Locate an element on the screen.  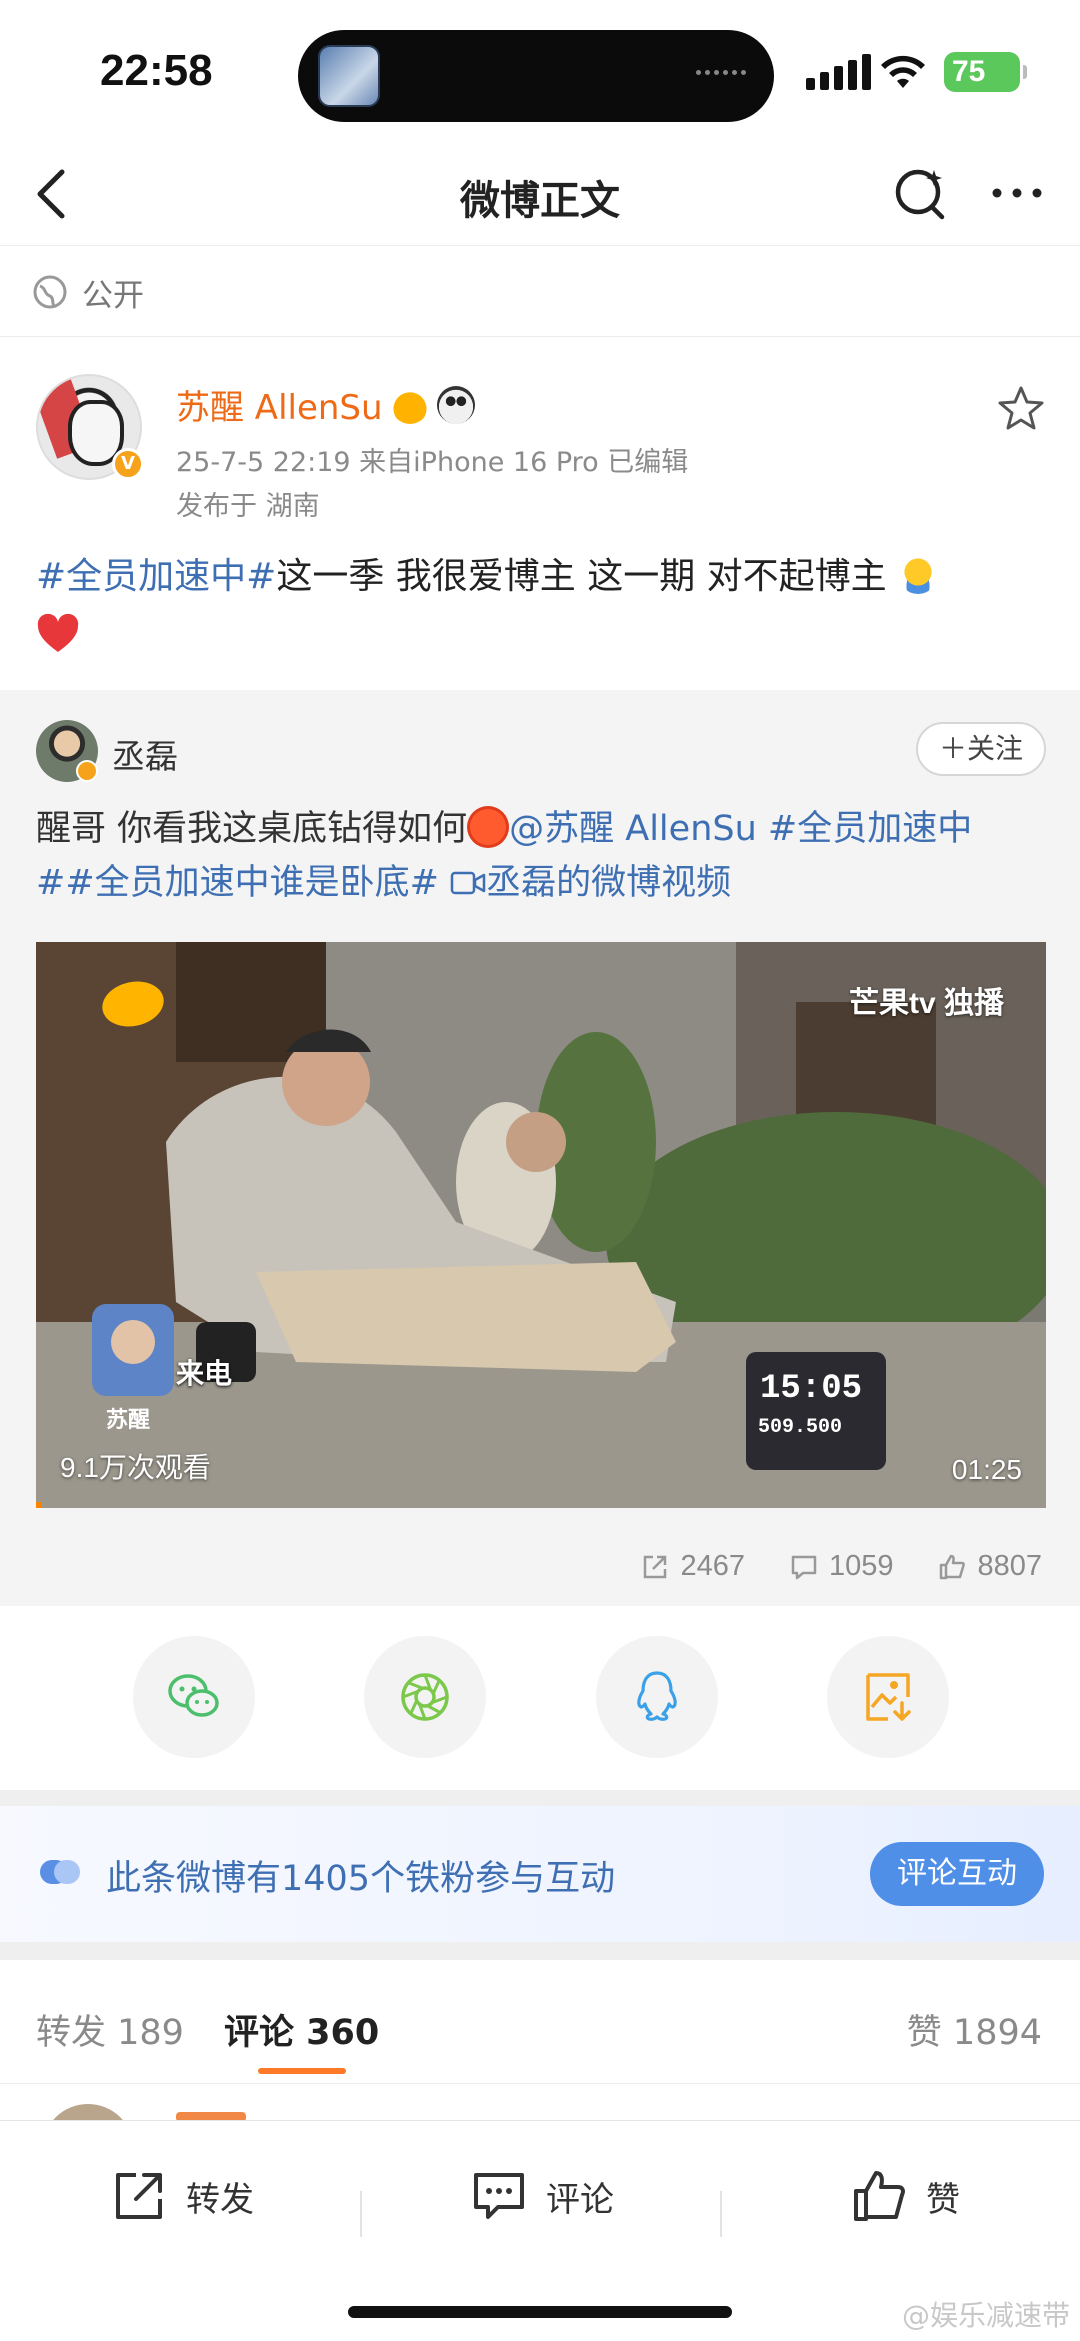
fans-banner-text: 此条微博有1405个铁粉参与互动 is located at coordinates (361, 1879).